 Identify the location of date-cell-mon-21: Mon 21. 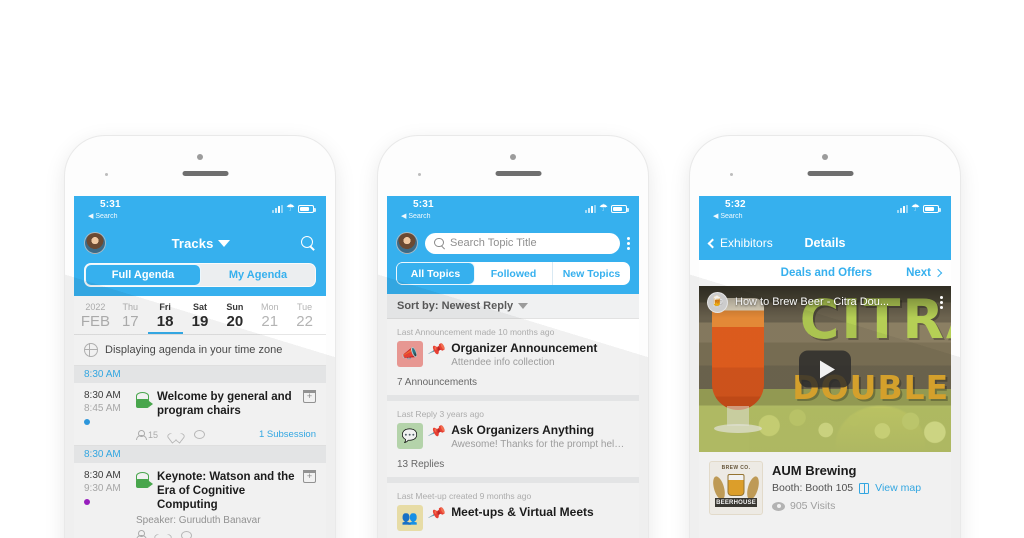
(269, 317).